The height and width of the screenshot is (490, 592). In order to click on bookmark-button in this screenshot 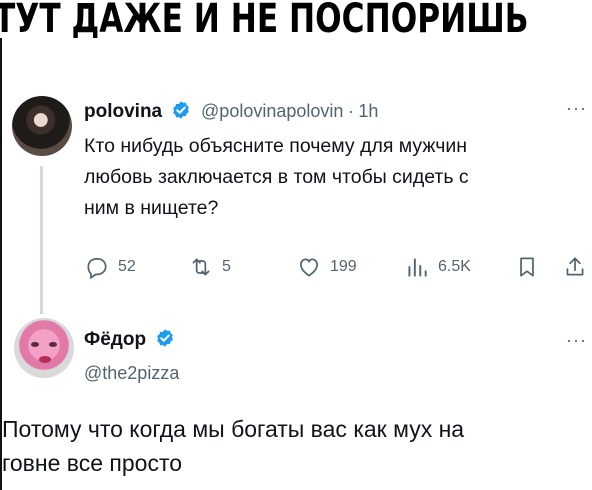, I will do `click(527, 267)`.